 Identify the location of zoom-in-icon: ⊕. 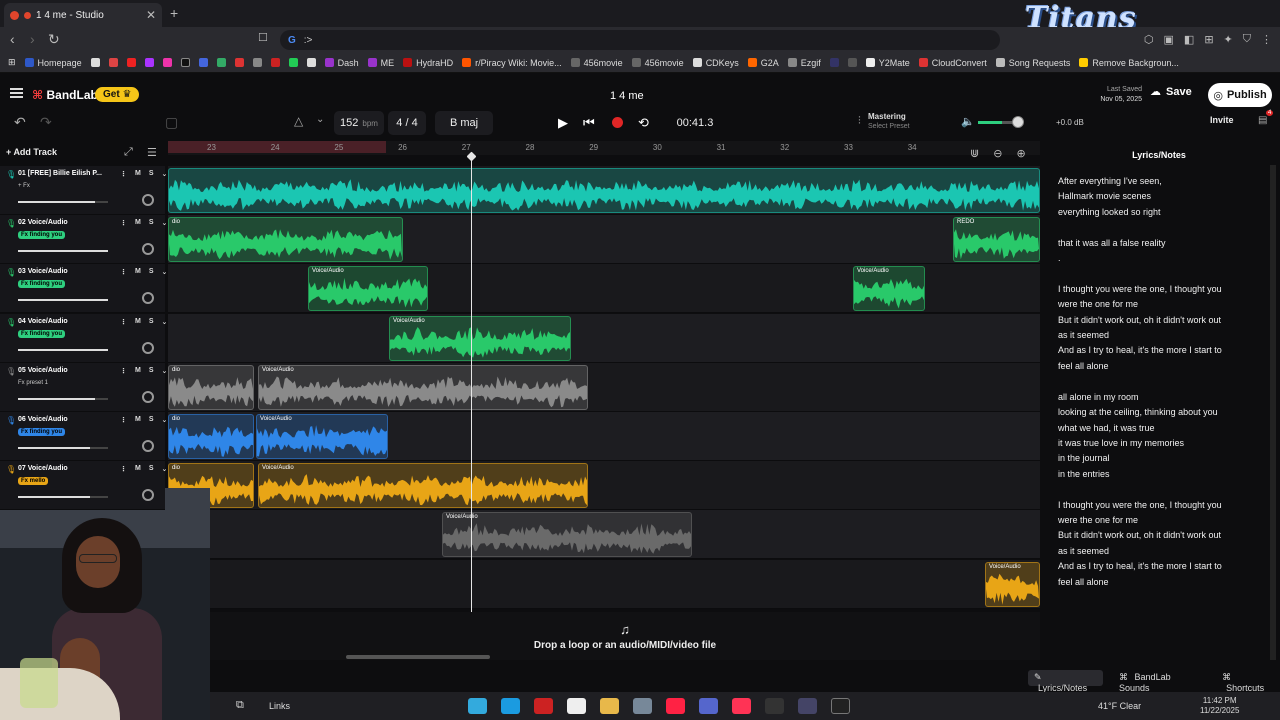
(1020, 153).